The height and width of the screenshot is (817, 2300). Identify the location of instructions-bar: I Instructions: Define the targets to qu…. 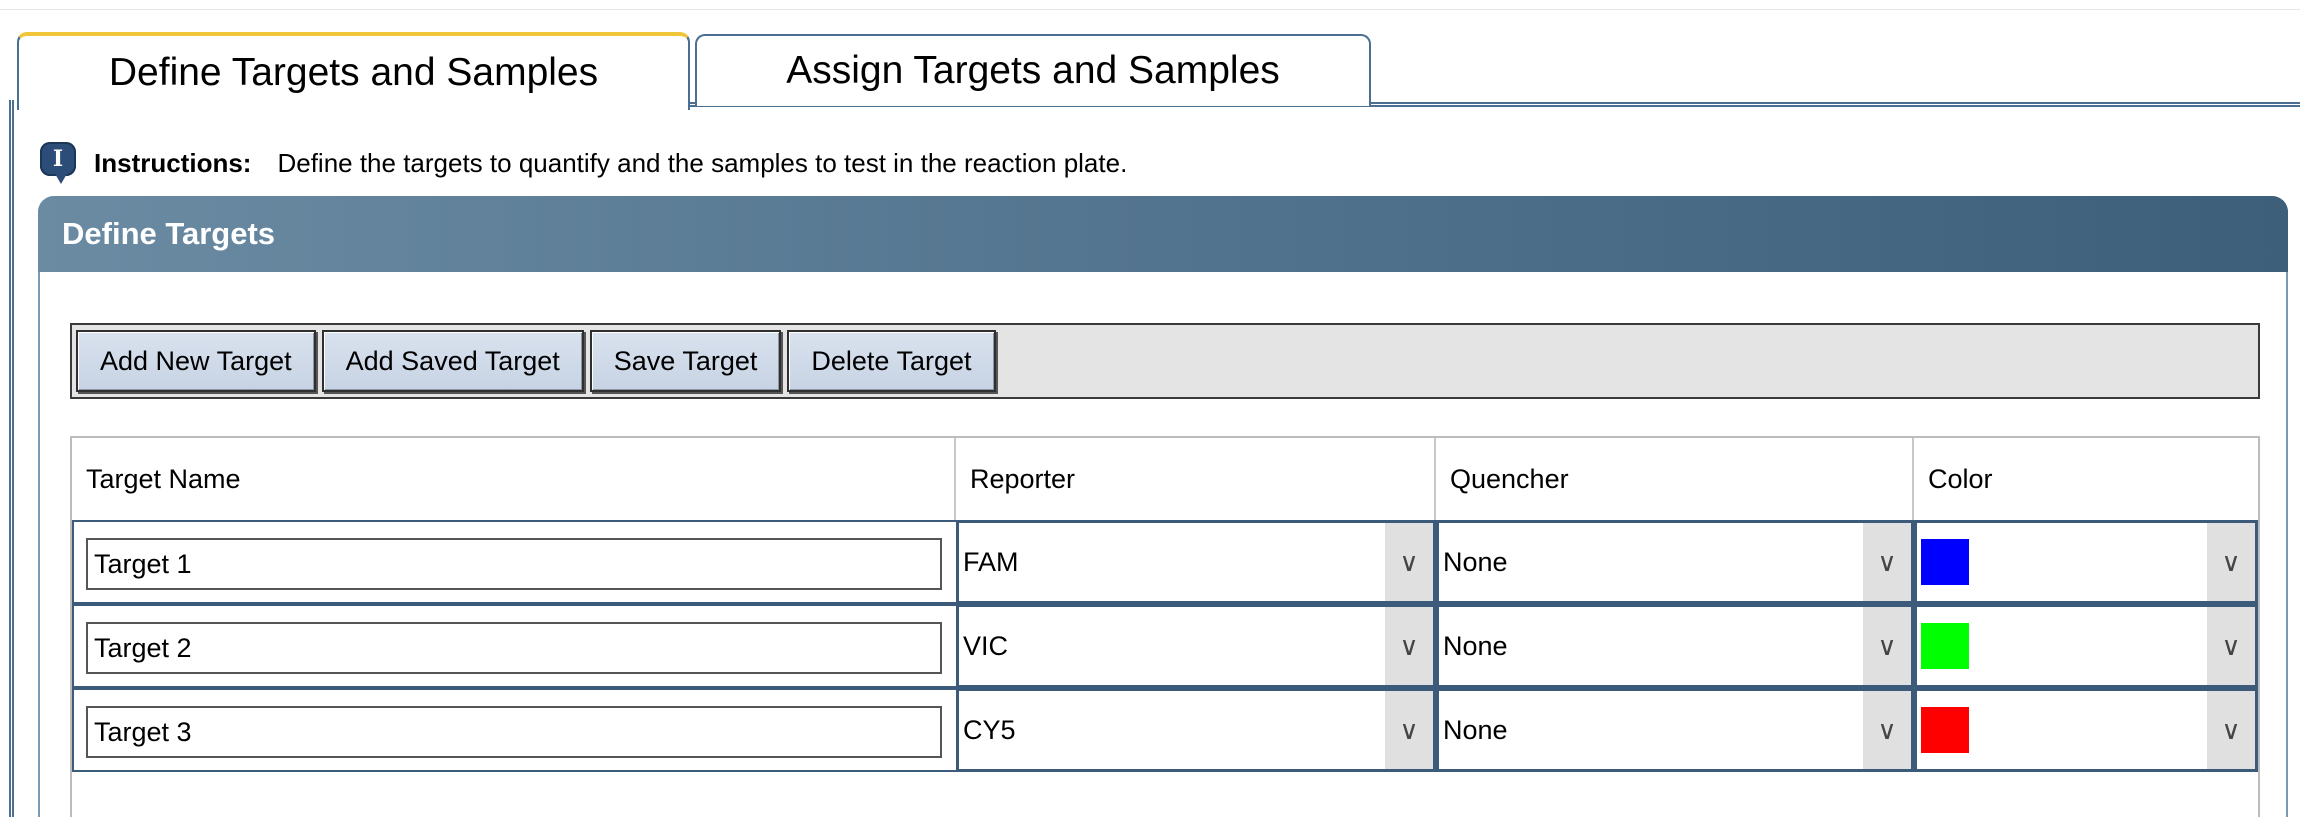
(583, 163).